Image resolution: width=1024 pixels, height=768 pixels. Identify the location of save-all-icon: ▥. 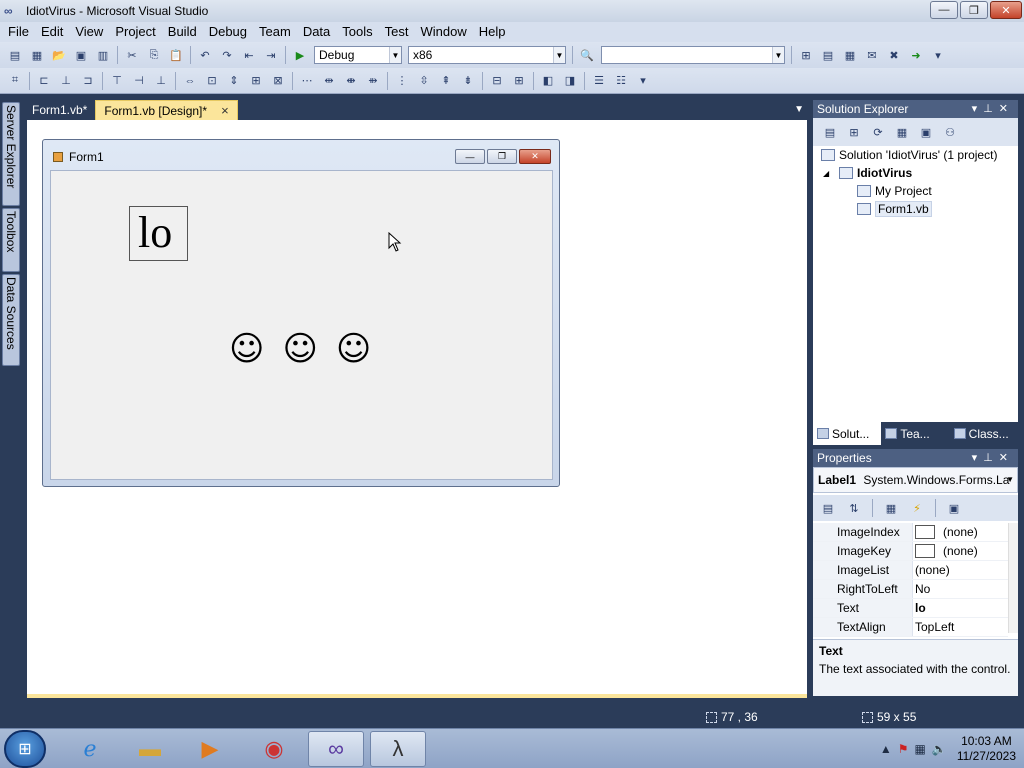
(103, 55).